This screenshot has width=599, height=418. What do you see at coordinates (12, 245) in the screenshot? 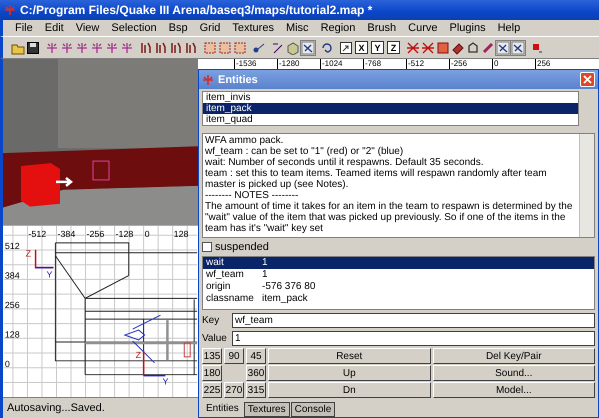
I see `grid-coordinate-label: 512` at bounding box center [12, 245].